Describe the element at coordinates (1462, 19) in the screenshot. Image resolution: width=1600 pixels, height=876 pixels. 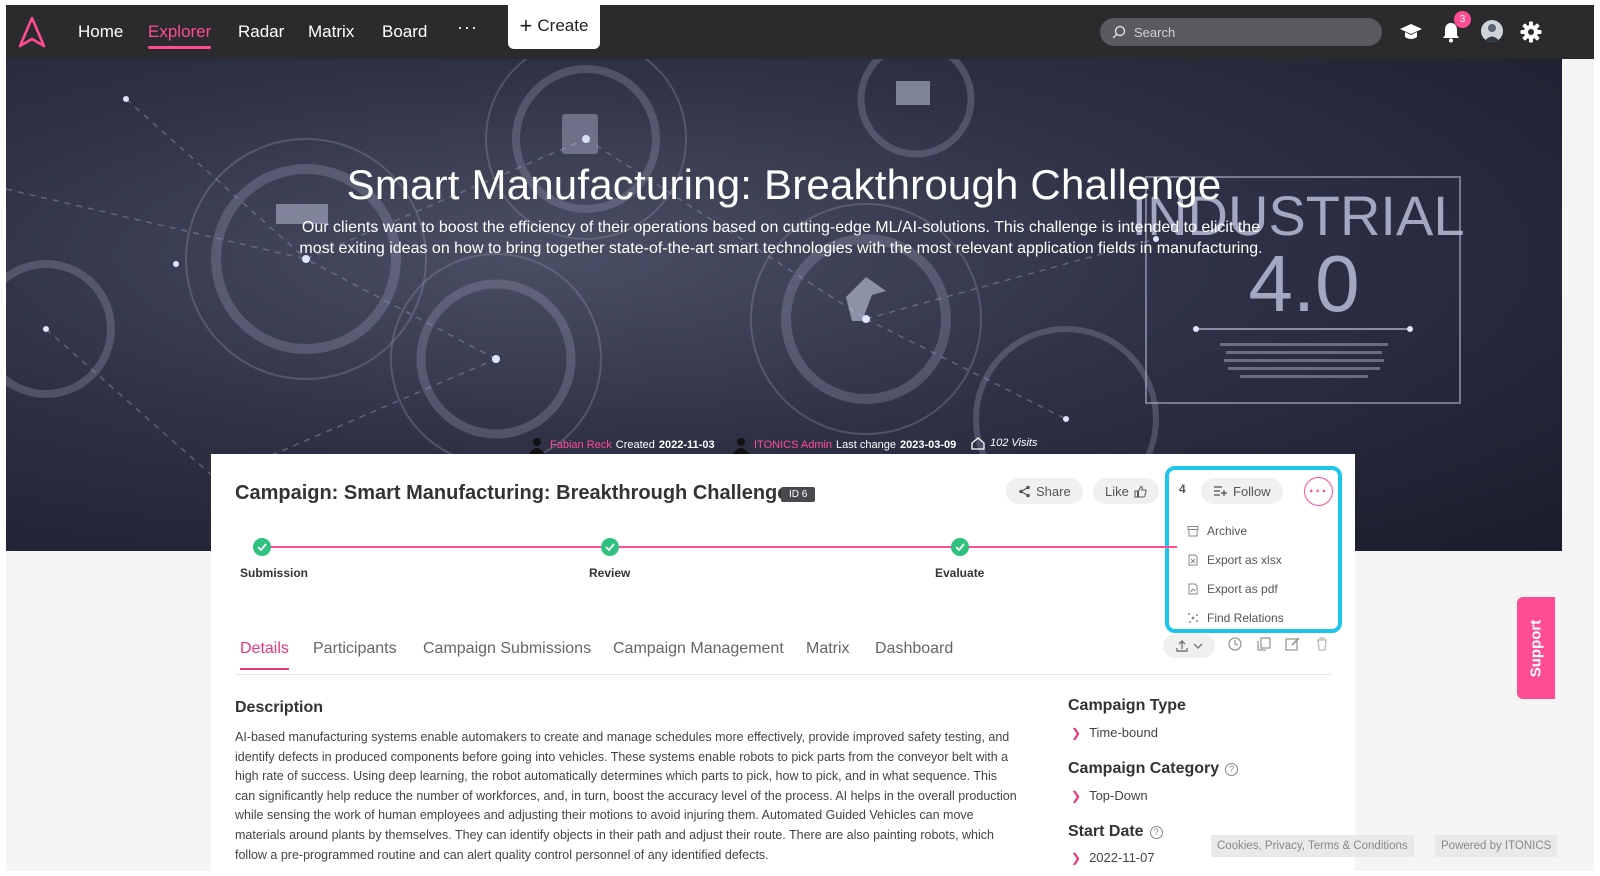
I see `notification-count-badge: 3` at that location.